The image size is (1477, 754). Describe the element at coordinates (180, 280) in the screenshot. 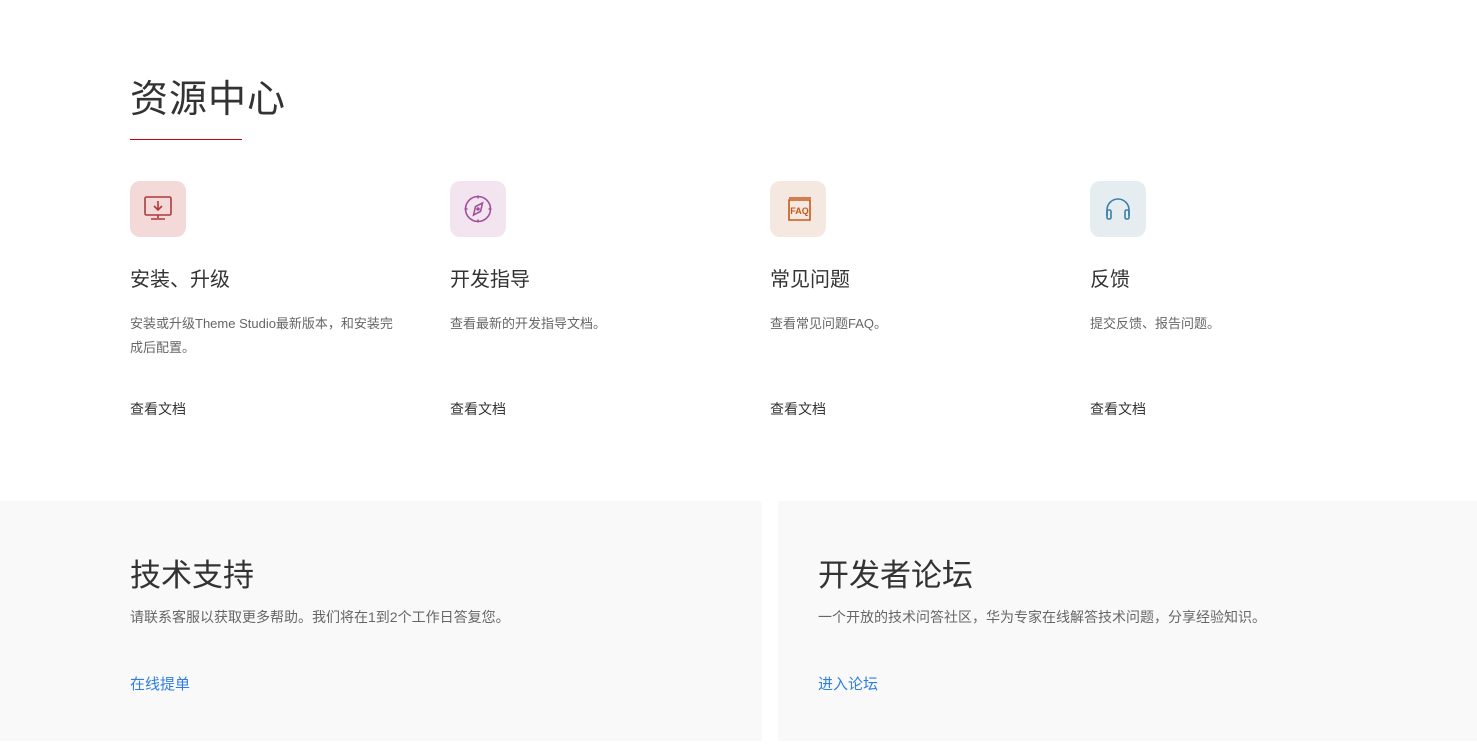

I see `card-title: 安装、升级` at that location.